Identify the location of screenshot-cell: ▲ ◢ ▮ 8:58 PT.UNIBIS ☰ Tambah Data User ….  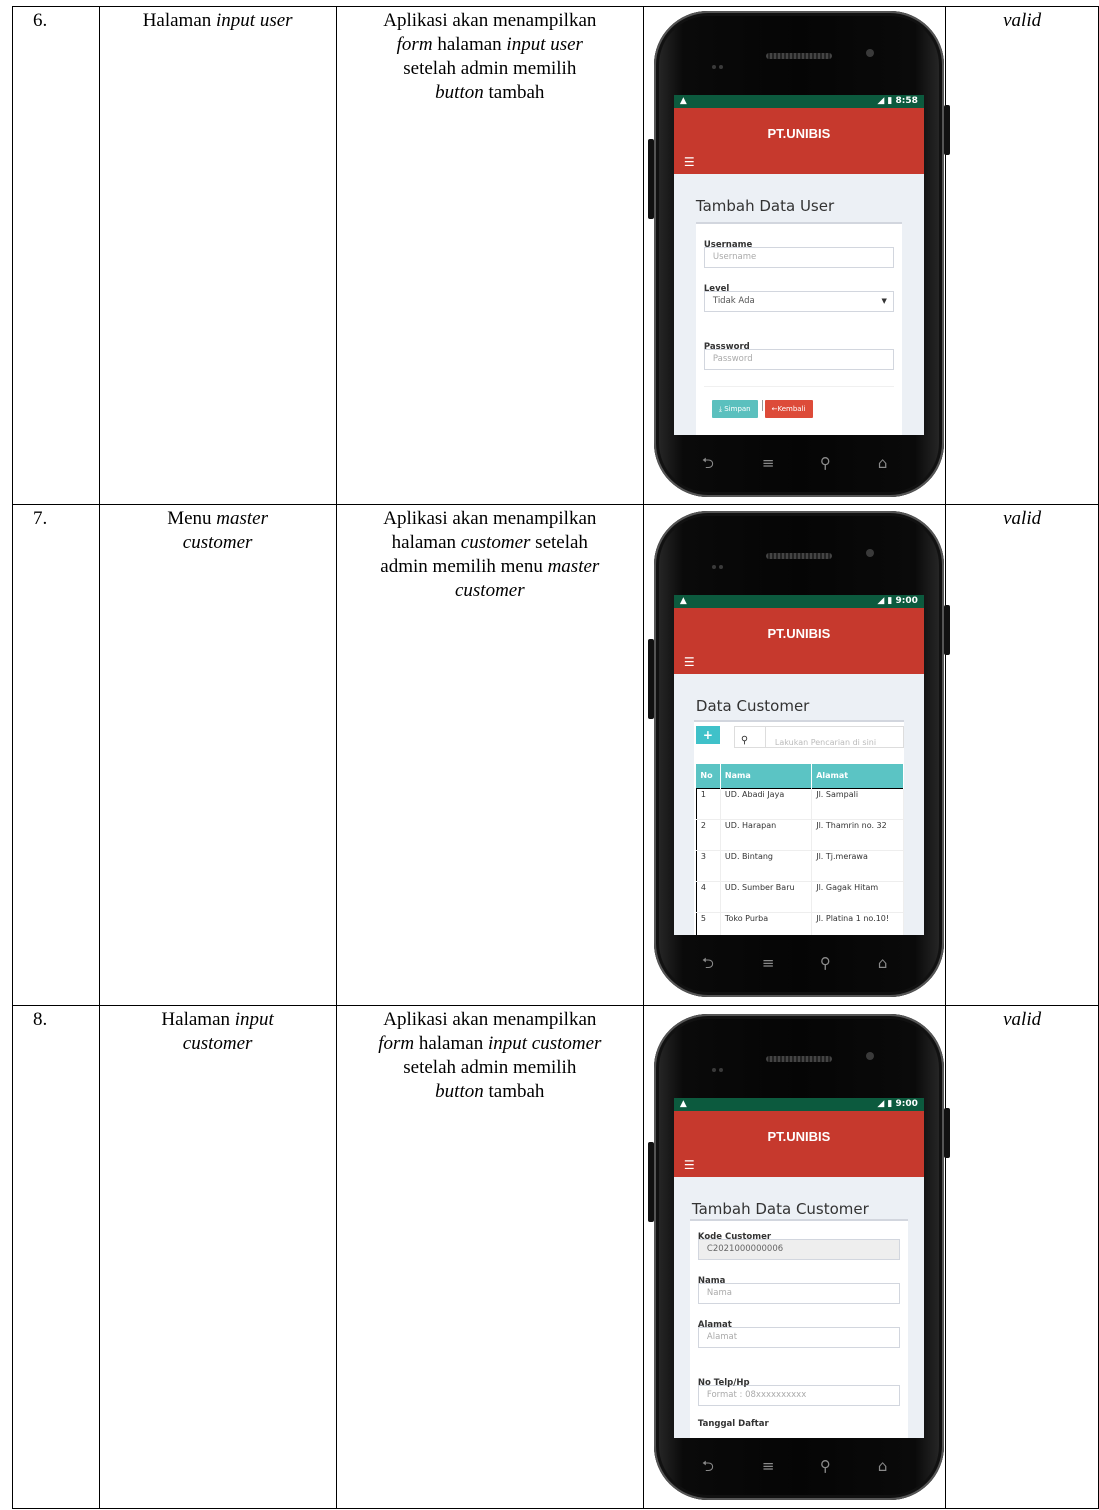
(796, 255).